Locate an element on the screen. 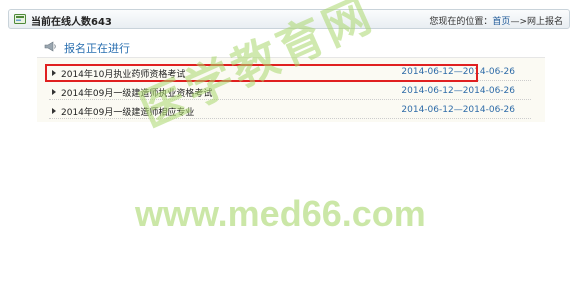 The image size is (578, 288). megaphone-icon is located at coordinates (50, 46).